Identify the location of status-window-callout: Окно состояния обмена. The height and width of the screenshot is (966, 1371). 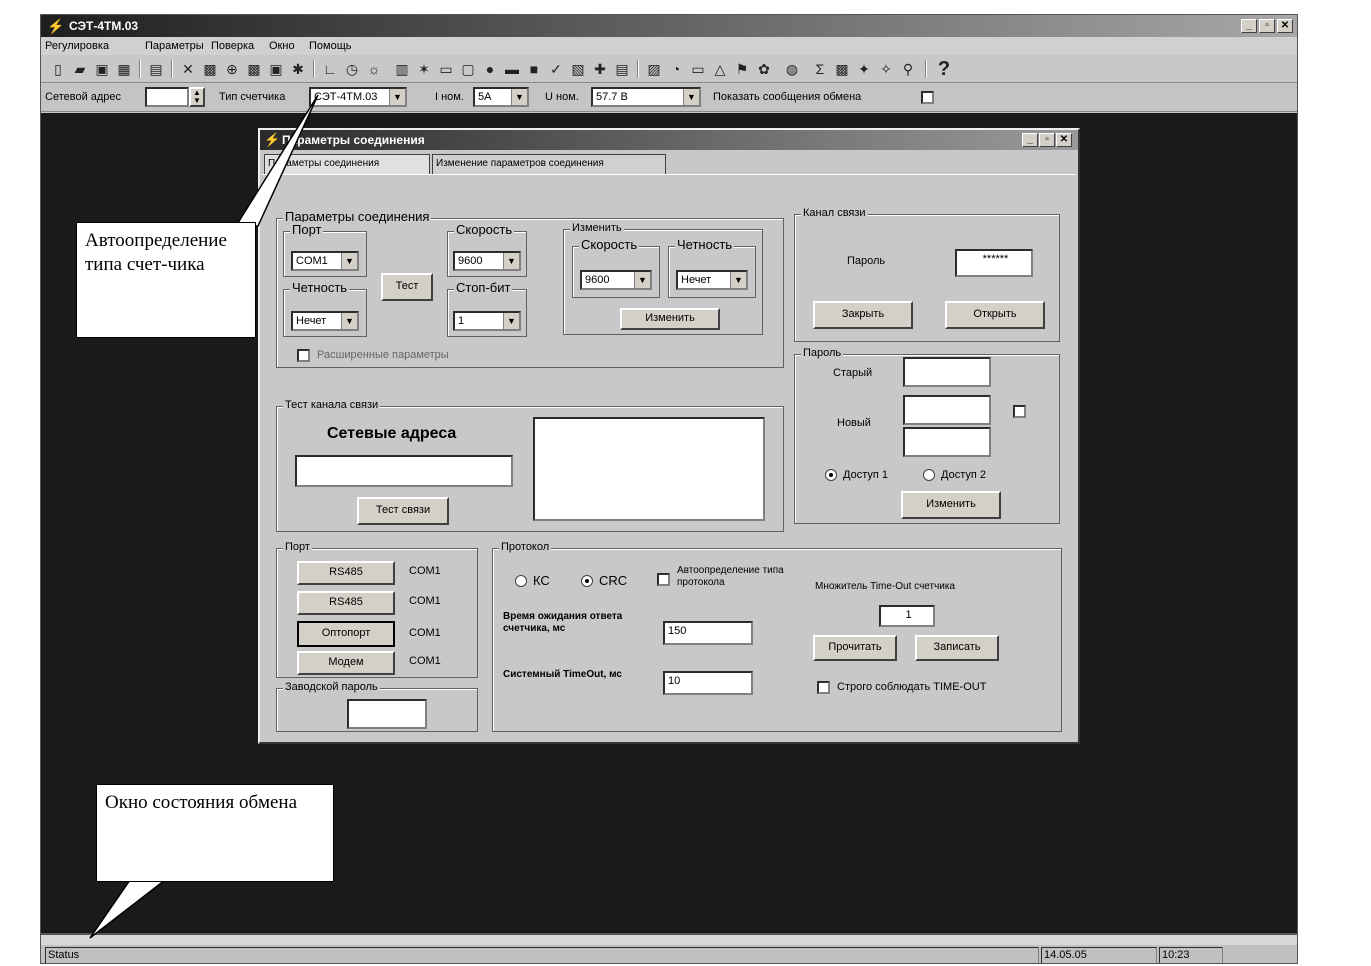
(215, 833).